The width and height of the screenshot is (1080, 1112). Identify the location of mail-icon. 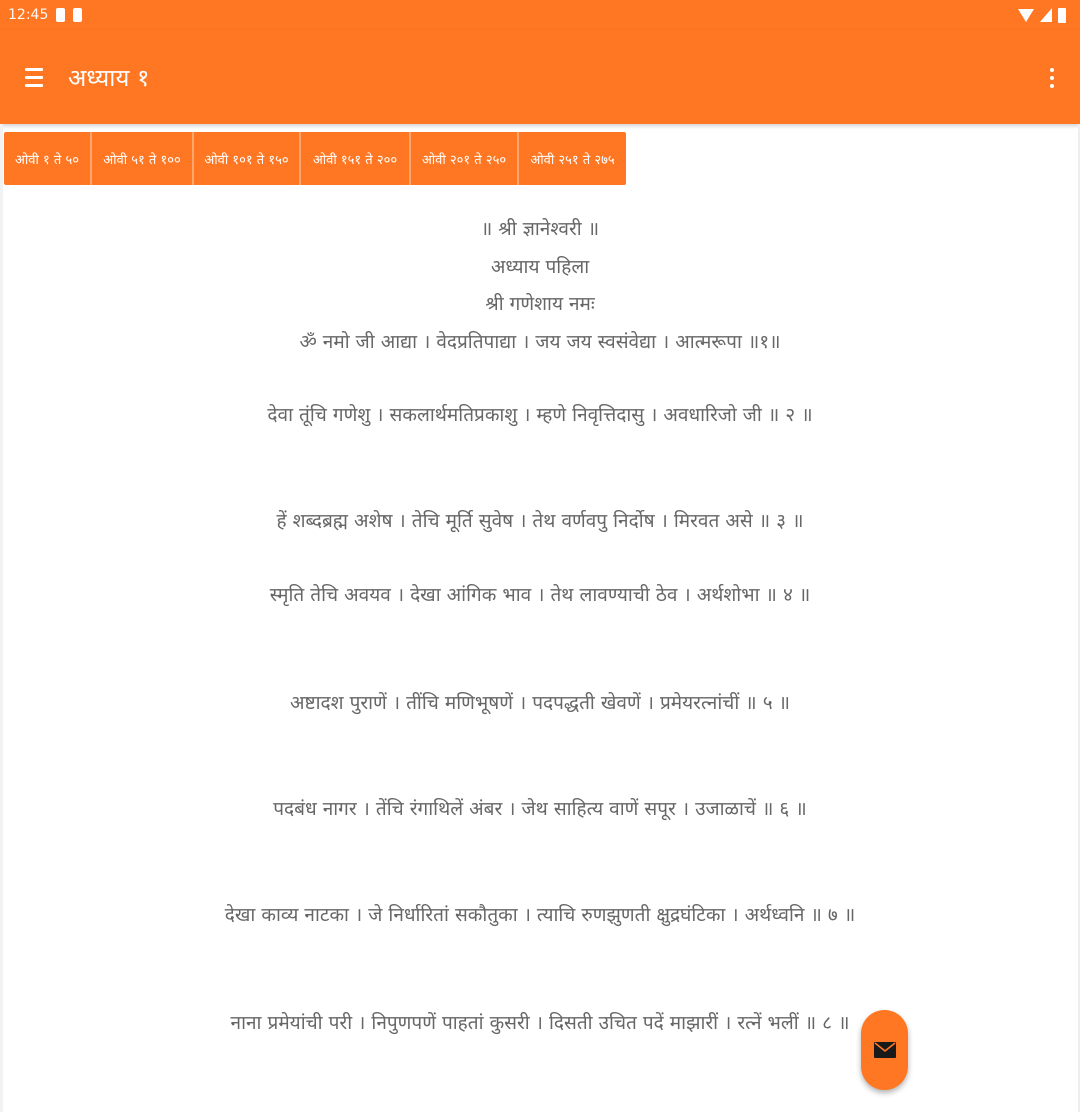
(884, 1050).